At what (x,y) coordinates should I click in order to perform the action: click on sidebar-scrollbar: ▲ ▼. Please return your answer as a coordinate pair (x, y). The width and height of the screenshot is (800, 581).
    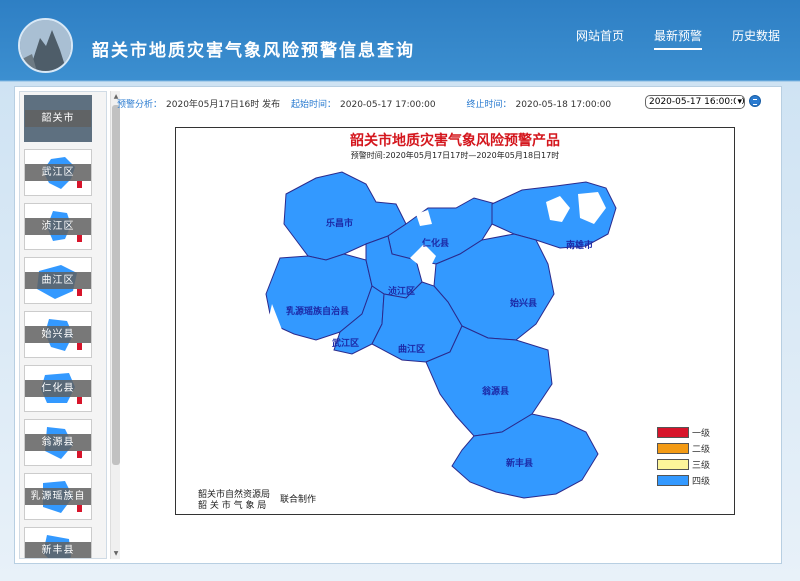
    Looking at the image, I should click on (115, 325).